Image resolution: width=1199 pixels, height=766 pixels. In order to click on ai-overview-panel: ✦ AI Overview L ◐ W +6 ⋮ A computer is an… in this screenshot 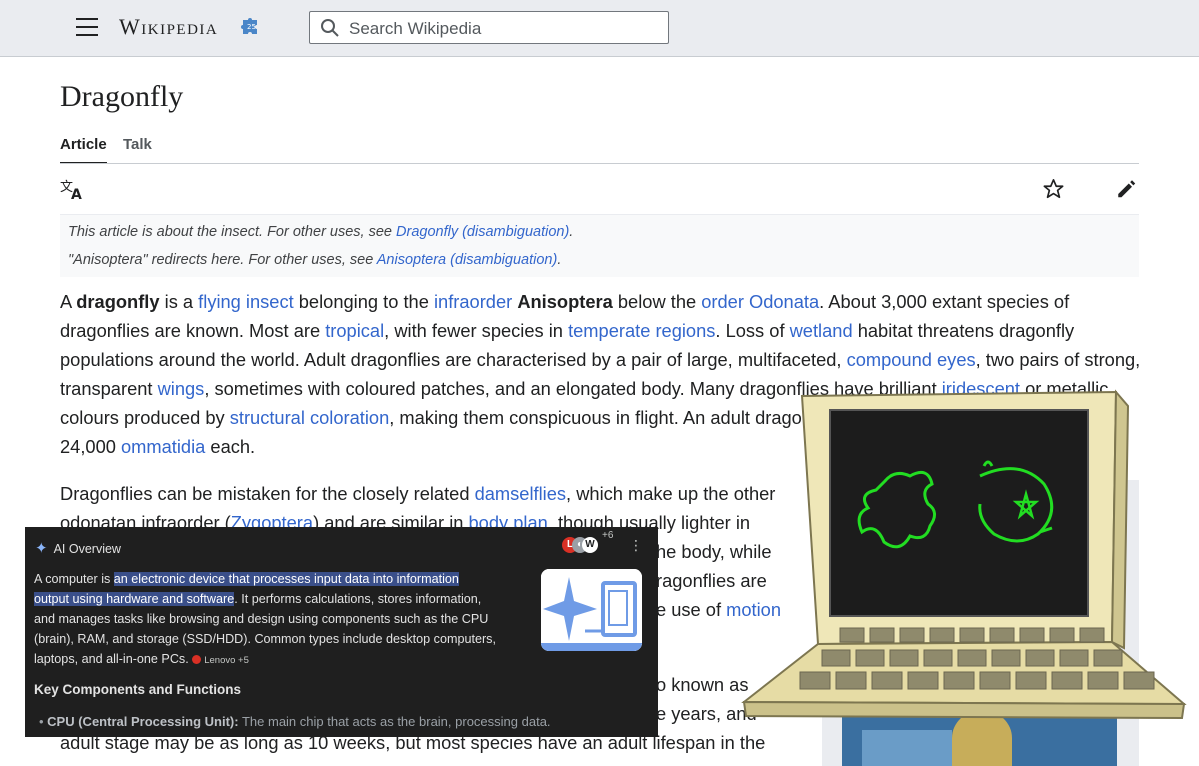, I will do `click(341, 632)`.